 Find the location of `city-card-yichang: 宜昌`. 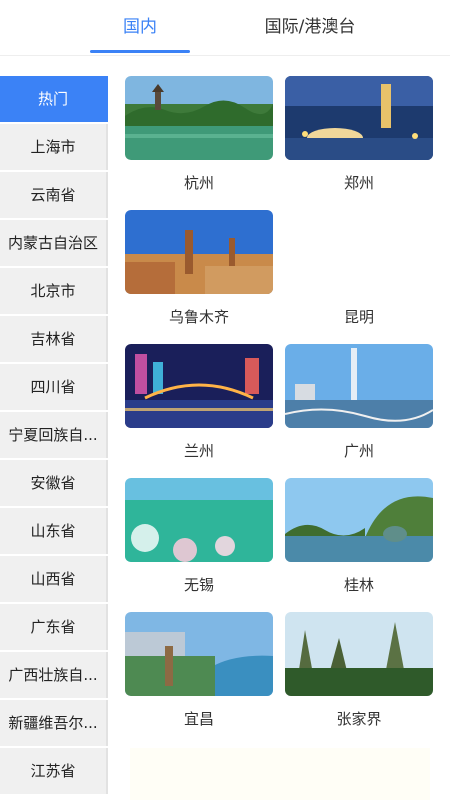

city-card-yichang: 宜昌 is located at coordinates (199, 672).